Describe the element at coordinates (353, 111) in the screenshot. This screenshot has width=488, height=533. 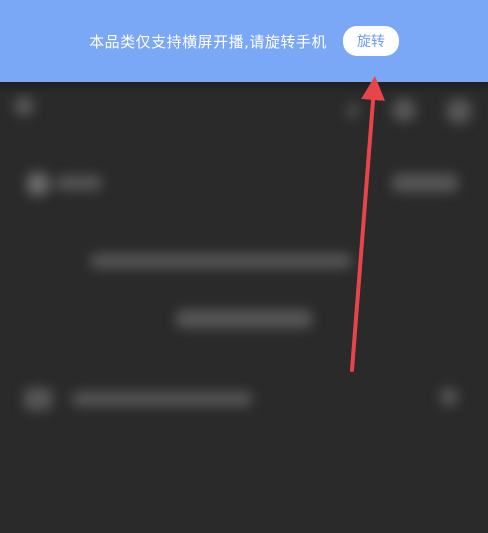
I see `top-bar-item` at that location.